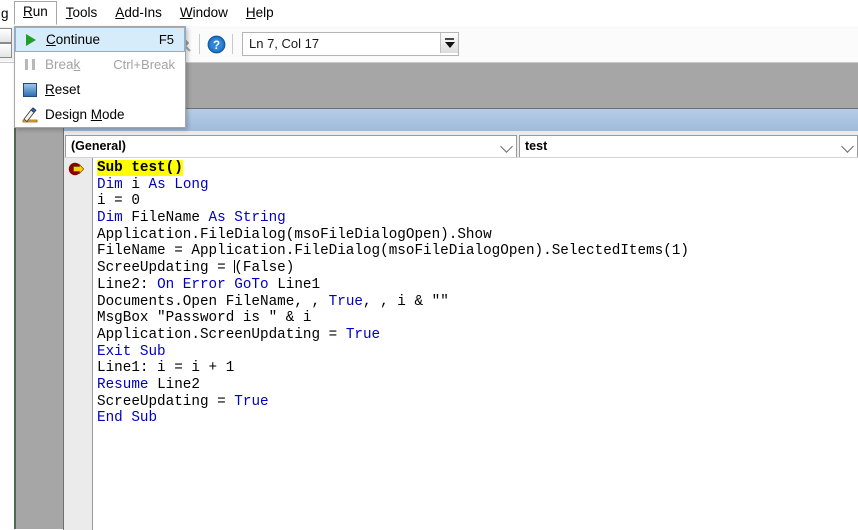  Describe the element at coordinates (477, 335) in the screenshot. I see `code-line: Application.ScreenUpdating = True` at that location.